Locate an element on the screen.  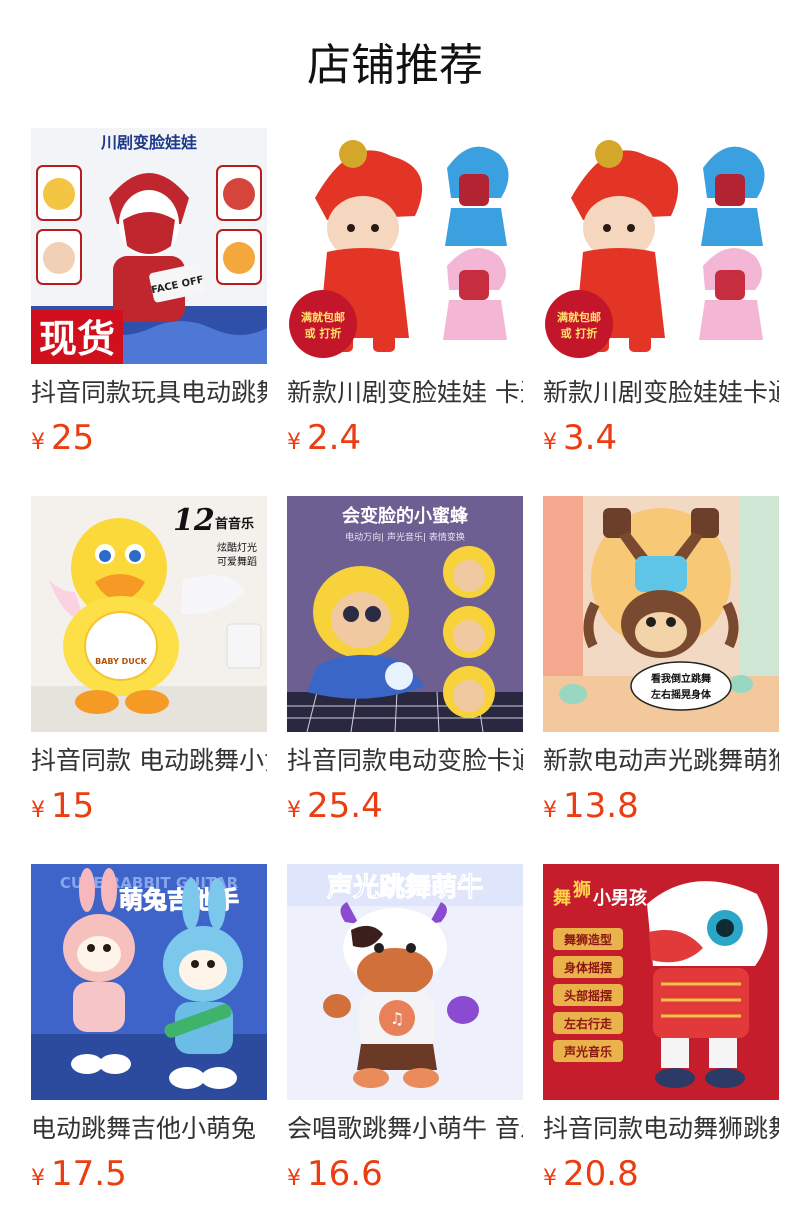
image-headline-a: 舞 is located at coordinates (562, 898).